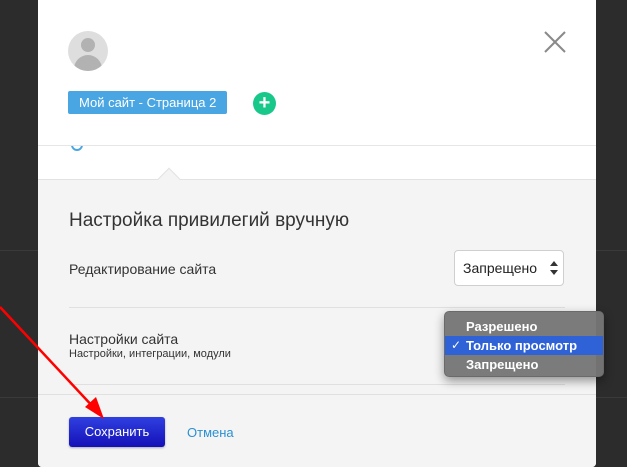  I want to click on site-settings-label: Настройки сайта, so click(124, 339).